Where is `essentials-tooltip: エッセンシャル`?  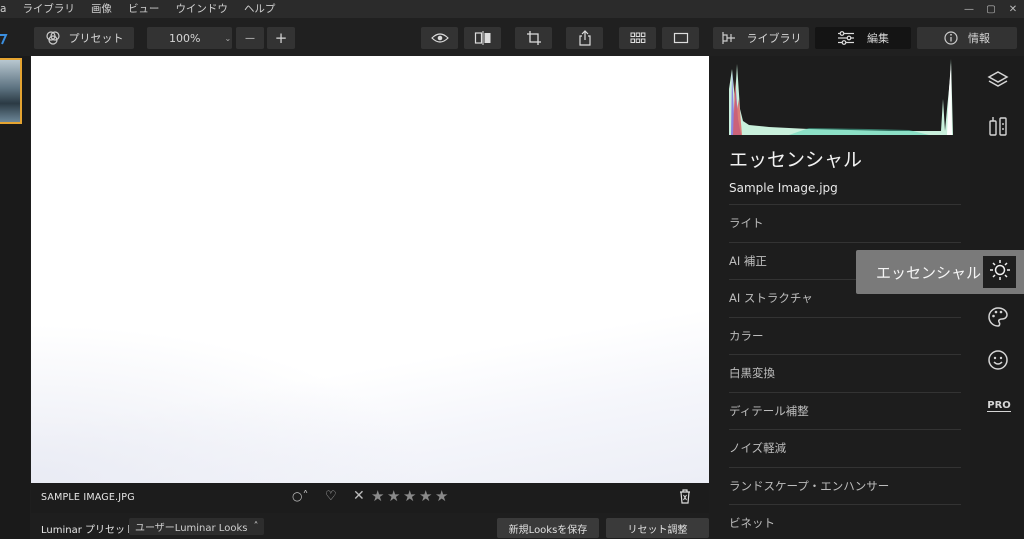
essentials-tooltip: エッセンシャル is located at coordinates (940, 272).